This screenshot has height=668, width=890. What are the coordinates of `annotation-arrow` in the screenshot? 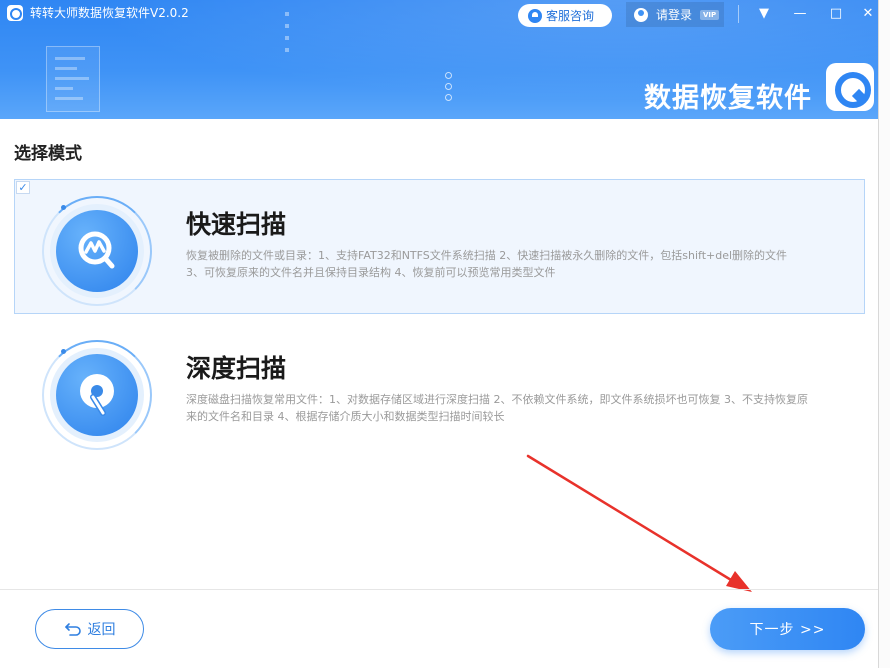 It's located at (639, 523).